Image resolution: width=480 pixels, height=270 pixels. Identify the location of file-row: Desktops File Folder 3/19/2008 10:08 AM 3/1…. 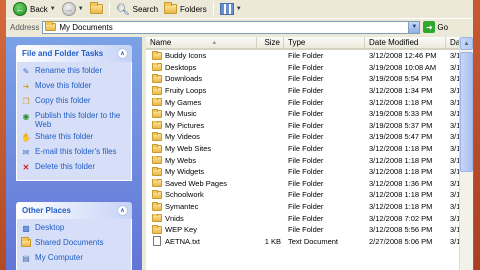
(309, 68).